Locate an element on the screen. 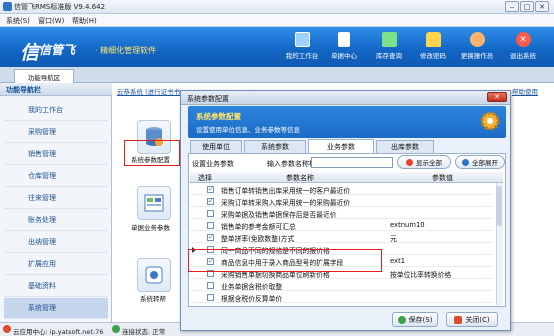 The height and width of the screenshot is (336, 554). table-row: 采购单据及销售单据保存后是否最近价 is located at coordinates (341, 213).